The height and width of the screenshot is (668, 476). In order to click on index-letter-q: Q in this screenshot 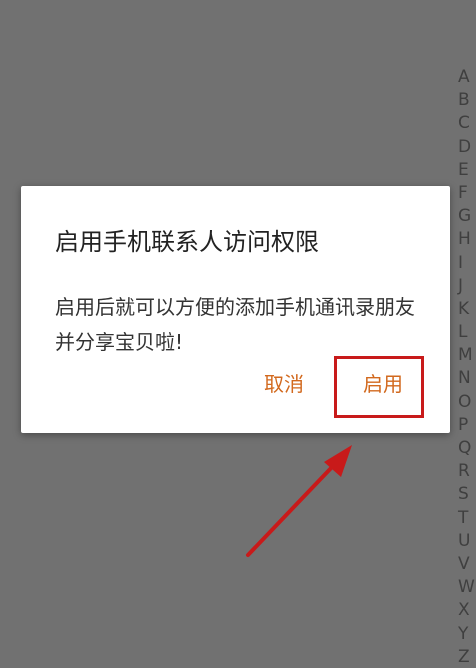, I will do `click(464, 448)`.